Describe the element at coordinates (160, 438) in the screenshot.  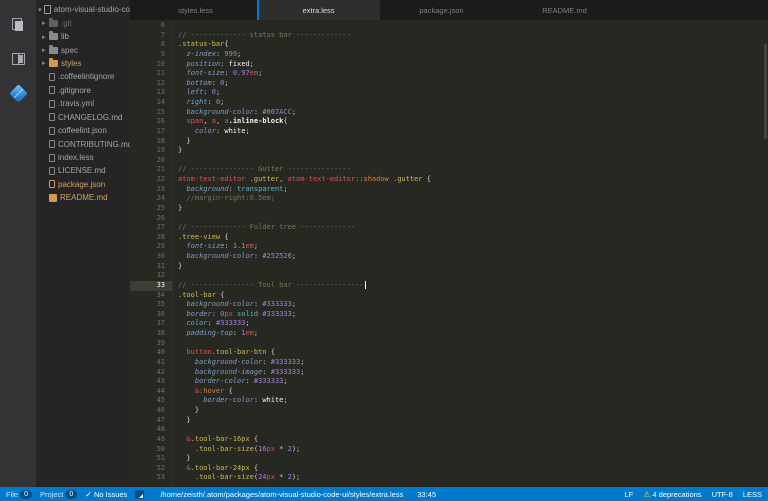
I see `line-number: 49` at that location.